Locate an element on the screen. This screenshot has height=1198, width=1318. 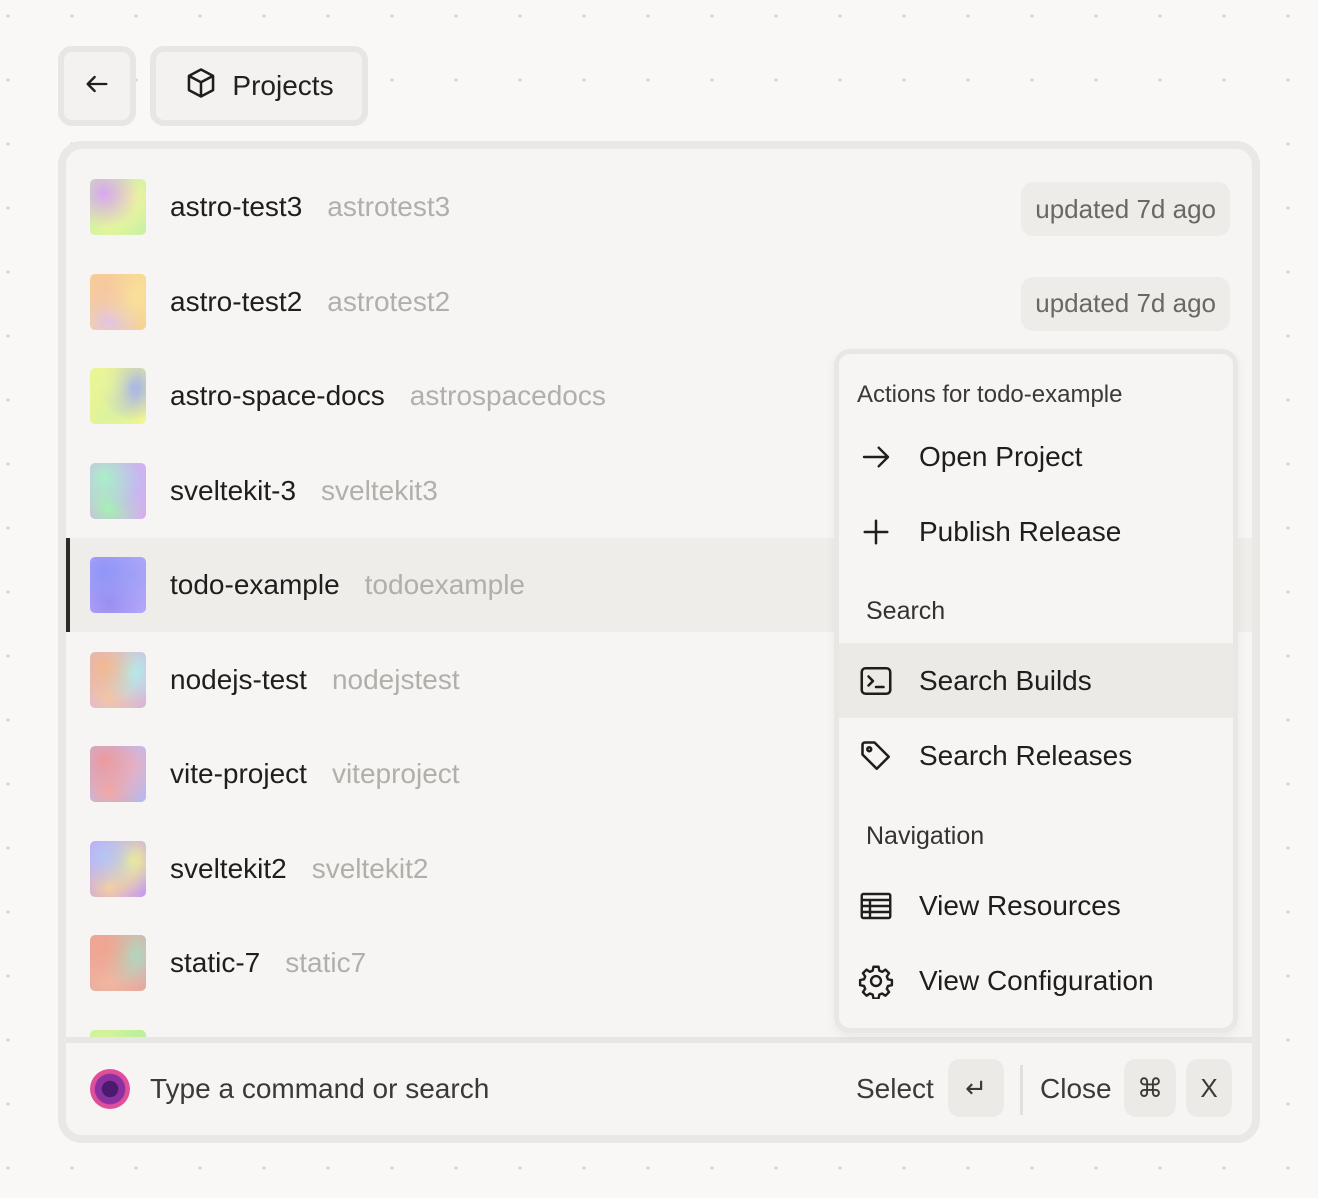
plus-icon is located at coordinates (876, 532).